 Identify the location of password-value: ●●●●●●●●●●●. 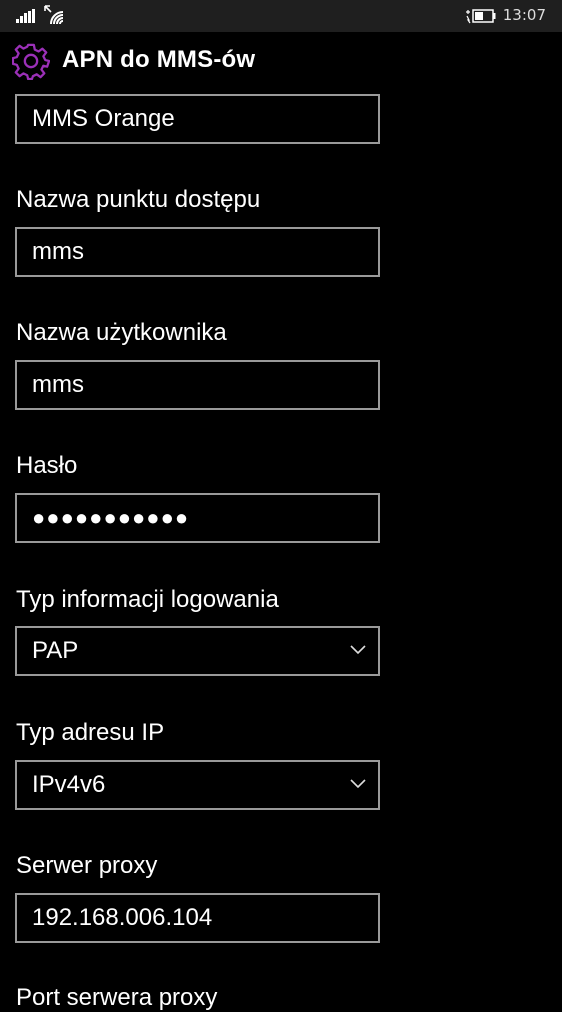
(111, 517).